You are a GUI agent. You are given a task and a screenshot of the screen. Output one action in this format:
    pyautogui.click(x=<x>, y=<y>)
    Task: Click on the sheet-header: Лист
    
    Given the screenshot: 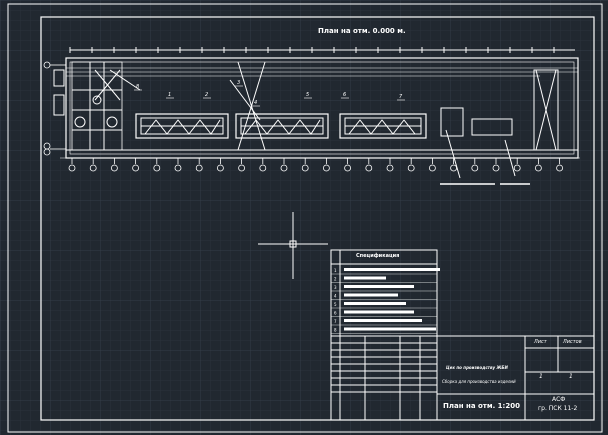 What is the action you would take?
    pyautogui.click(x=540, y=342)
    